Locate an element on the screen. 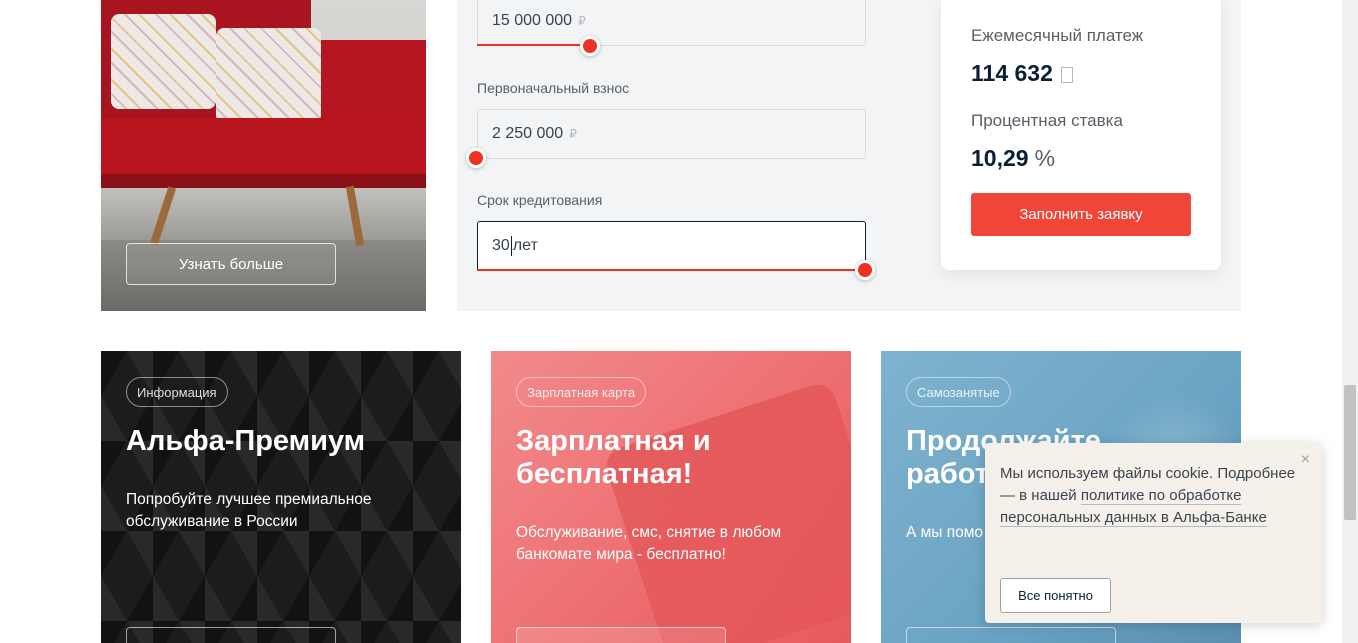 The width and height of the screenshot is (1358, 643). loan-term-slider-track is located at coordinates (671, 270).